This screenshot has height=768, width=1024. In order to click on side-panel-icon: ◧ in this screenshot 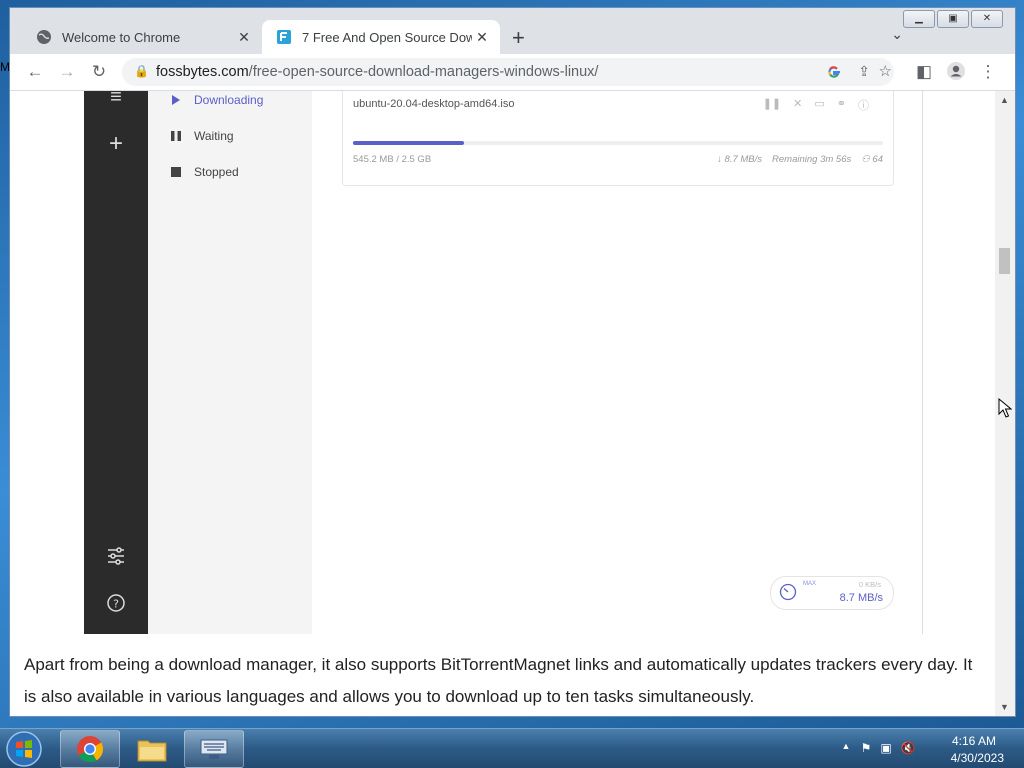, I will do `click(924, 72)`.